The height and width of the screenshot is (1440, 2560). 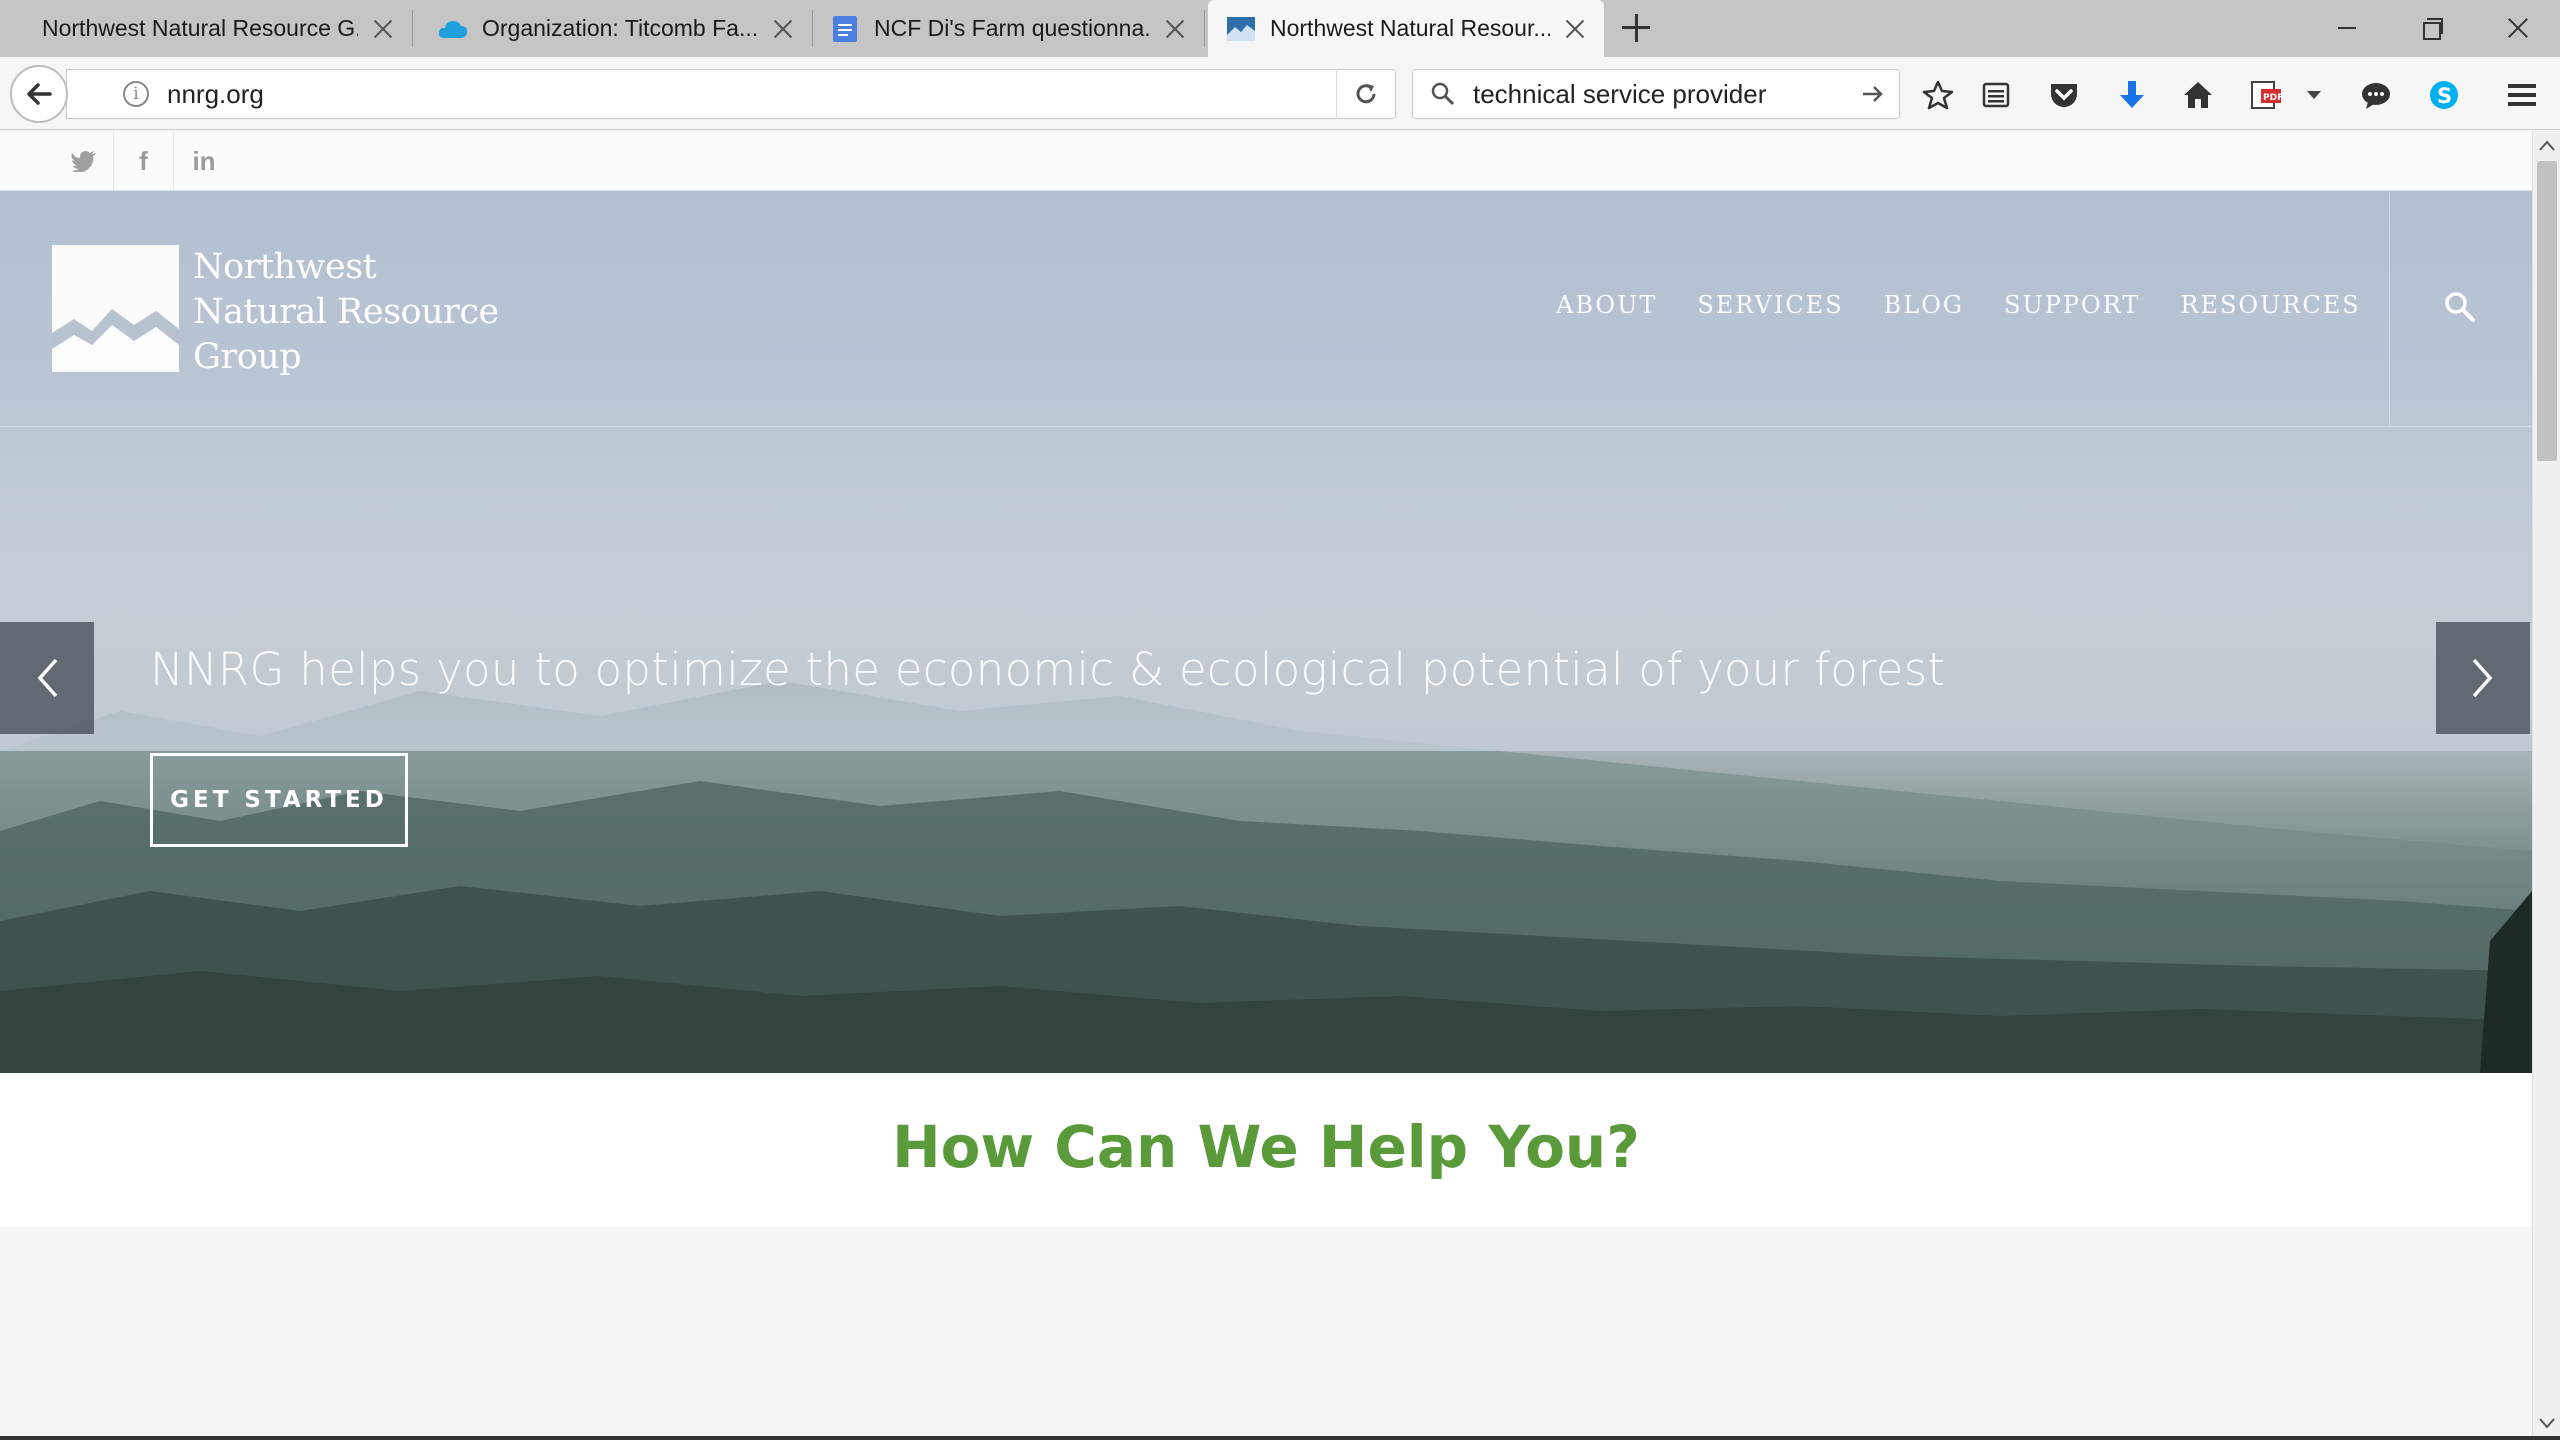 I want to click on chevron-right-icon, so click(x=2482, y=678).